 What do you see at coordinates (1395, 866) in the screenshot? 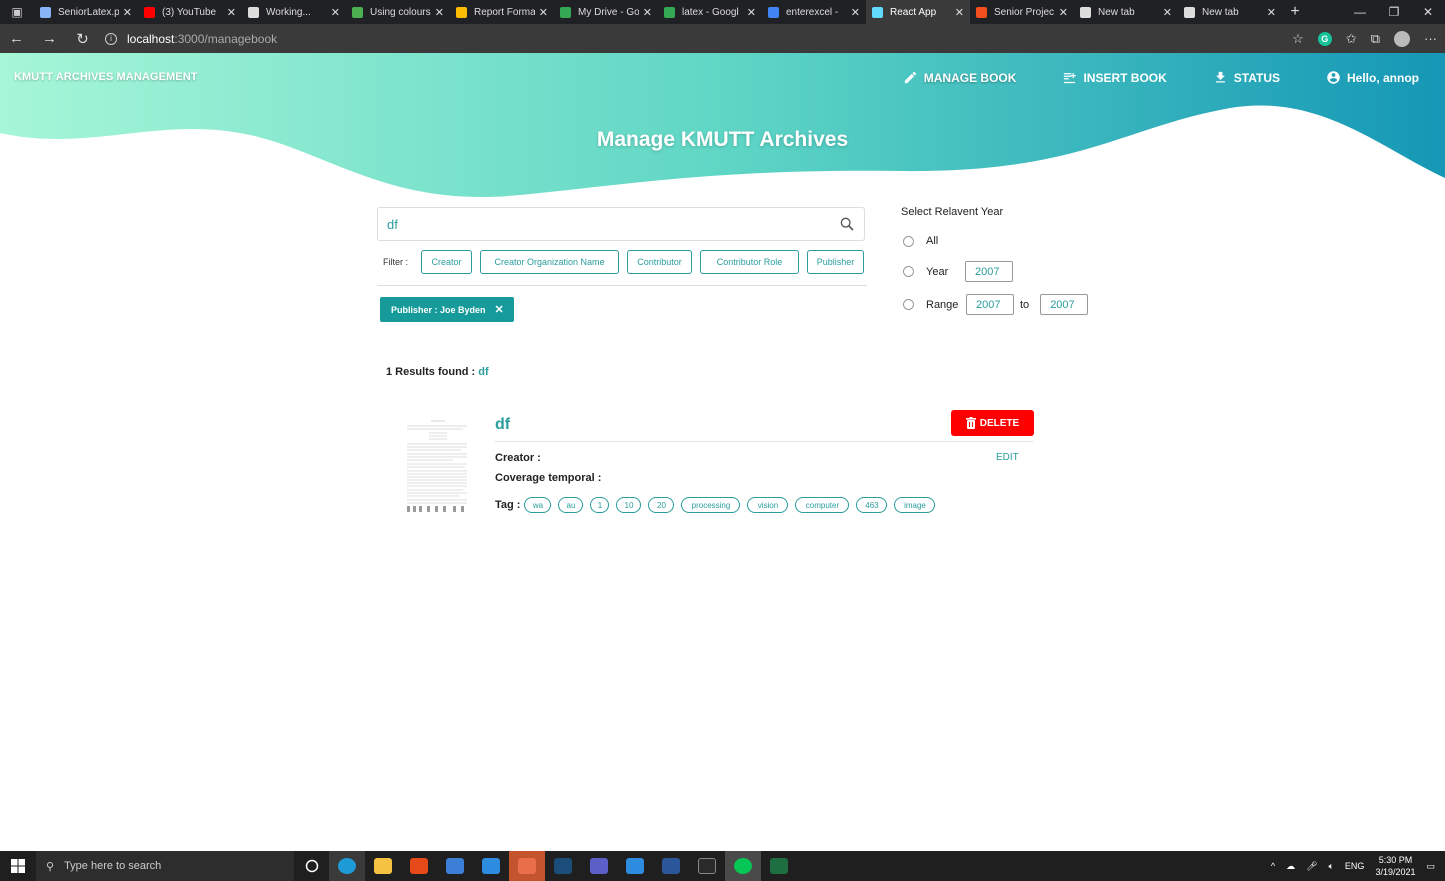
I see `clock: 5:30 PM 3/19/2021` at bounding box center [1395, 866].